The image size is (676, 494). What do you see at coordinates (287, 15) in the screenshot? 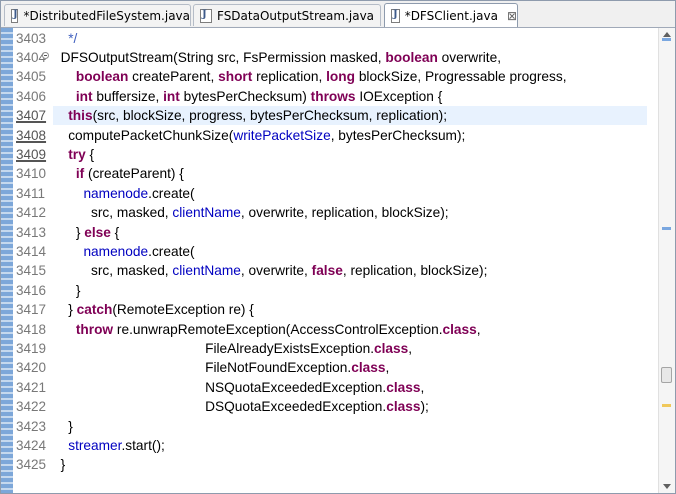
I see `tab-fs-data-output-stream: FSDataOutputStream.java` at bounding box center [287, 15].